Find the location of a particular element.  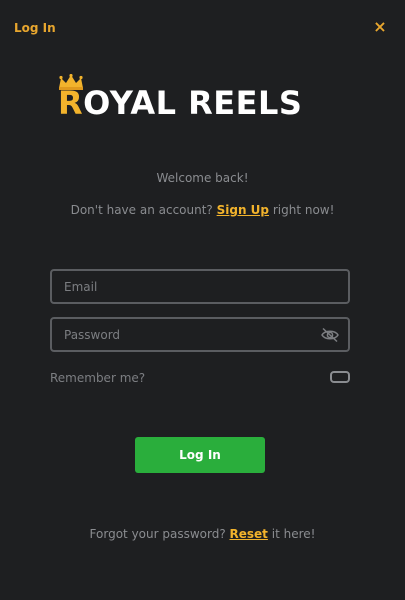

logo-wordmark: ROYAL REELS is located at coordinates (180, 103).